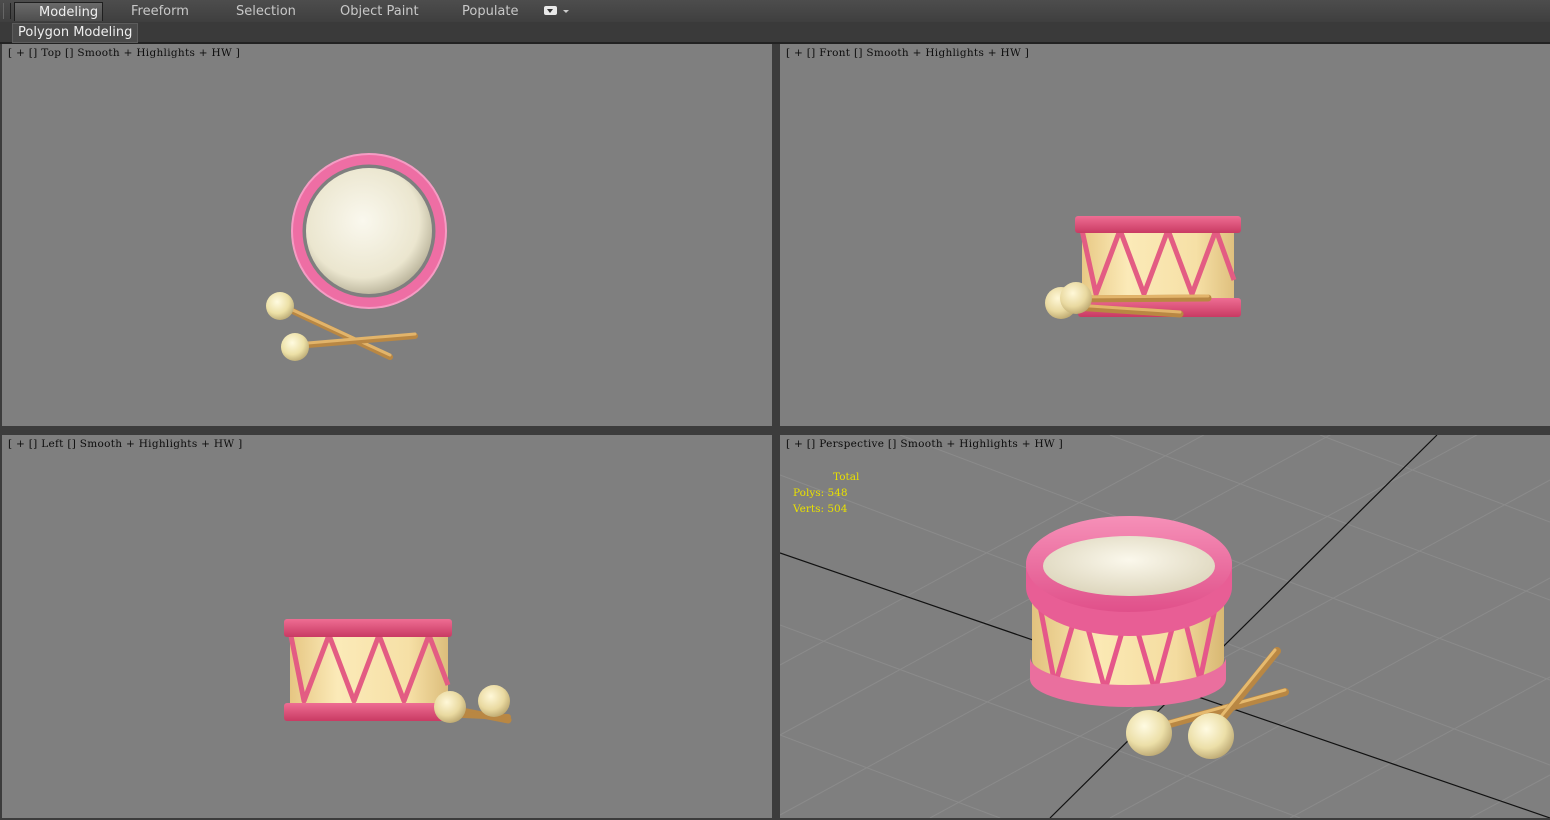 This screenshot has height=820, width=1550. Describe the element at coordinates (266, 11) in the screenshot. I see `tab-selection: Selection` at that location.